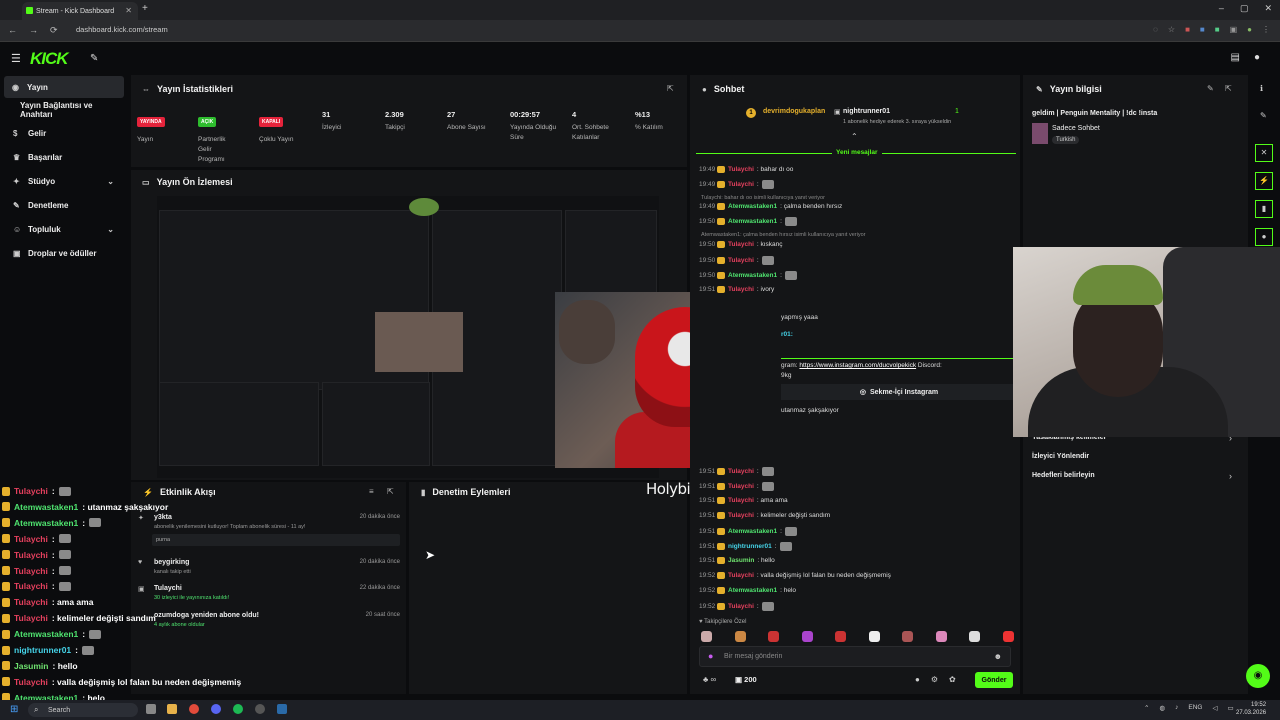 This screenshot has height=720, width=1280. I want to click on eye-off-icon: ◌, so click(1155, 29).